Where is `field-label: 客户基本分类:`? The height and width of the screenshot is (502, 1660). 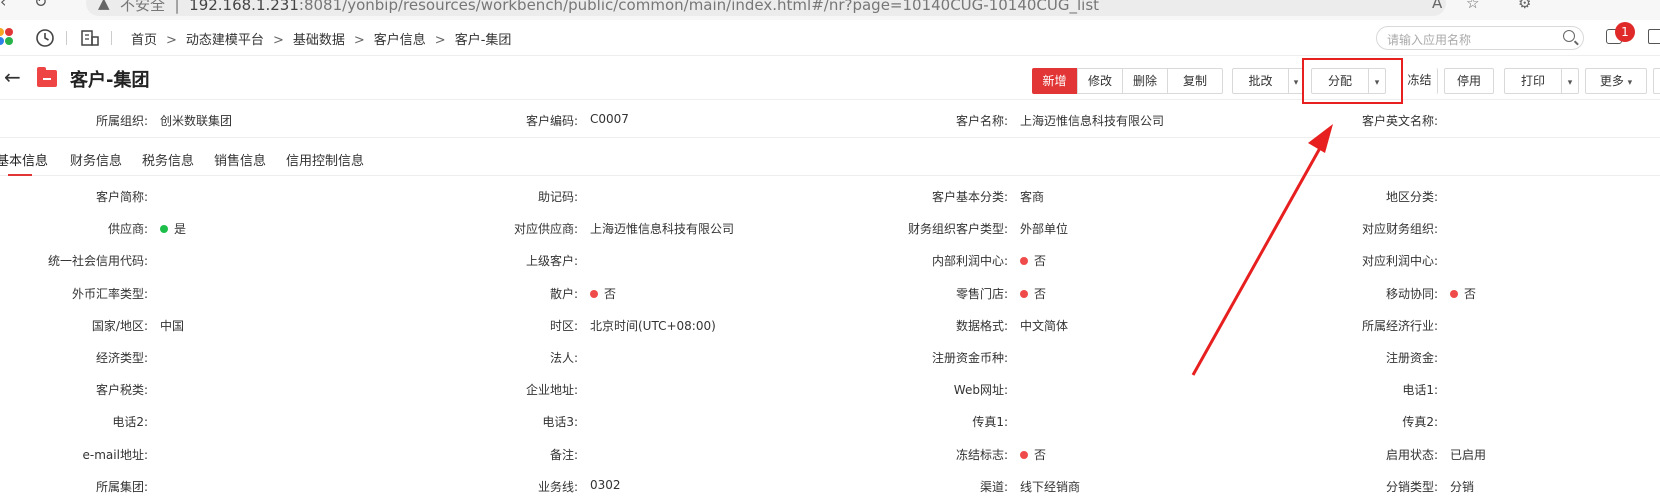 field-label: 客户基本分类: is located at coordinates (969, 197).